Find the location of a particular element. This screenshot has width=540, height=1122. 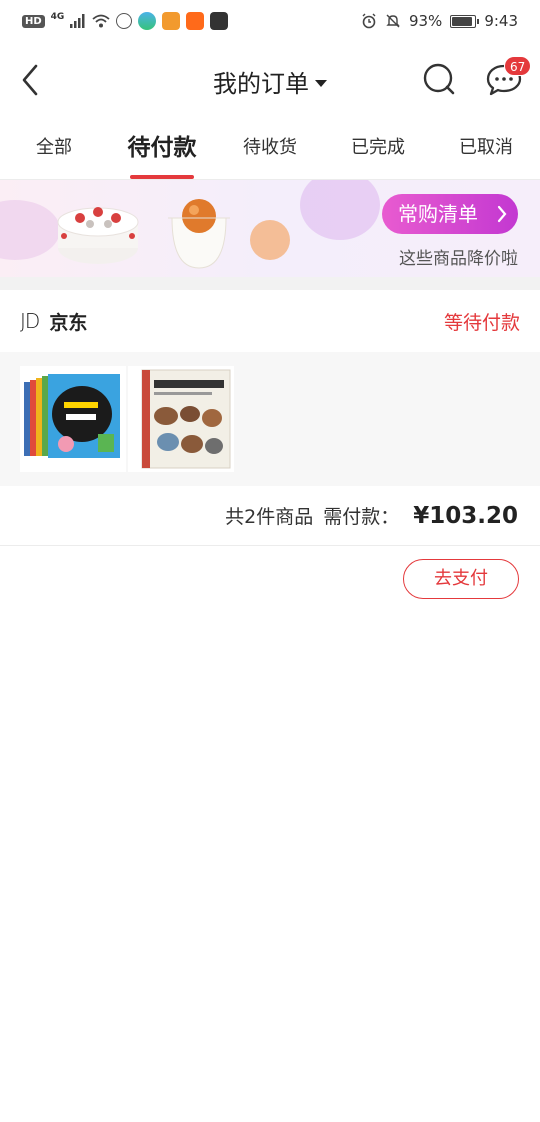

order-summary: 共2件商品 需付款： ¥103.20 is located at coordinates (270, 516).